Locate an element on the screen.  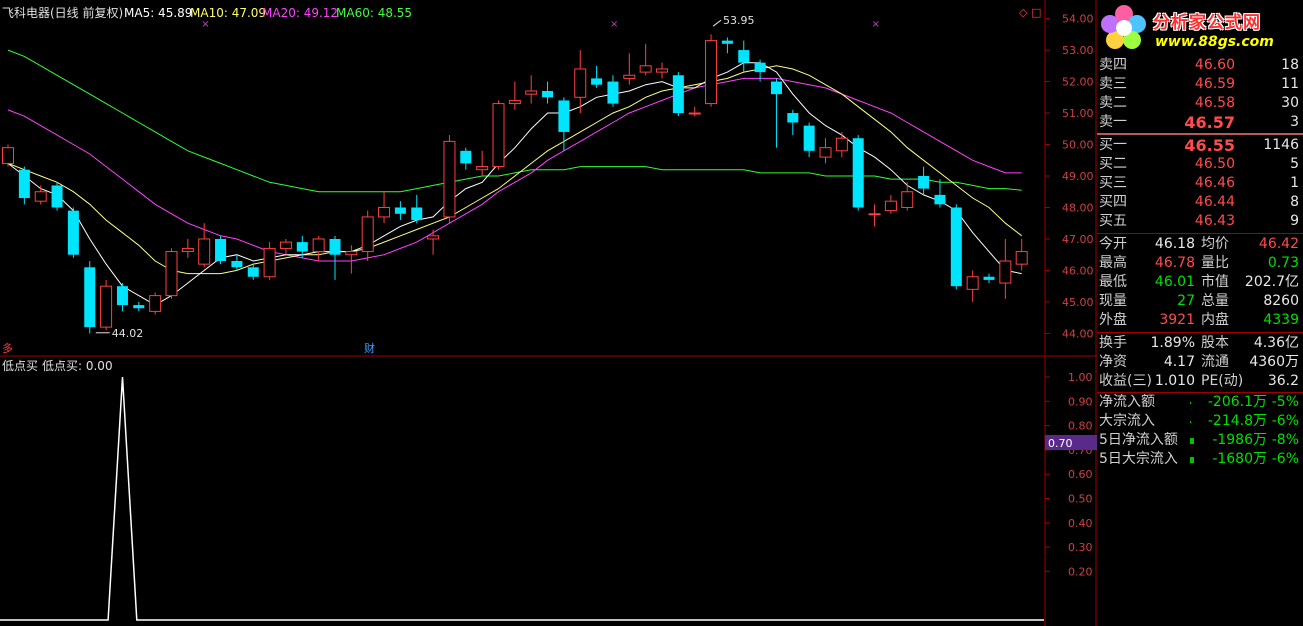
price-tick-label: 51.00 is located at coordinates (1078, 113).